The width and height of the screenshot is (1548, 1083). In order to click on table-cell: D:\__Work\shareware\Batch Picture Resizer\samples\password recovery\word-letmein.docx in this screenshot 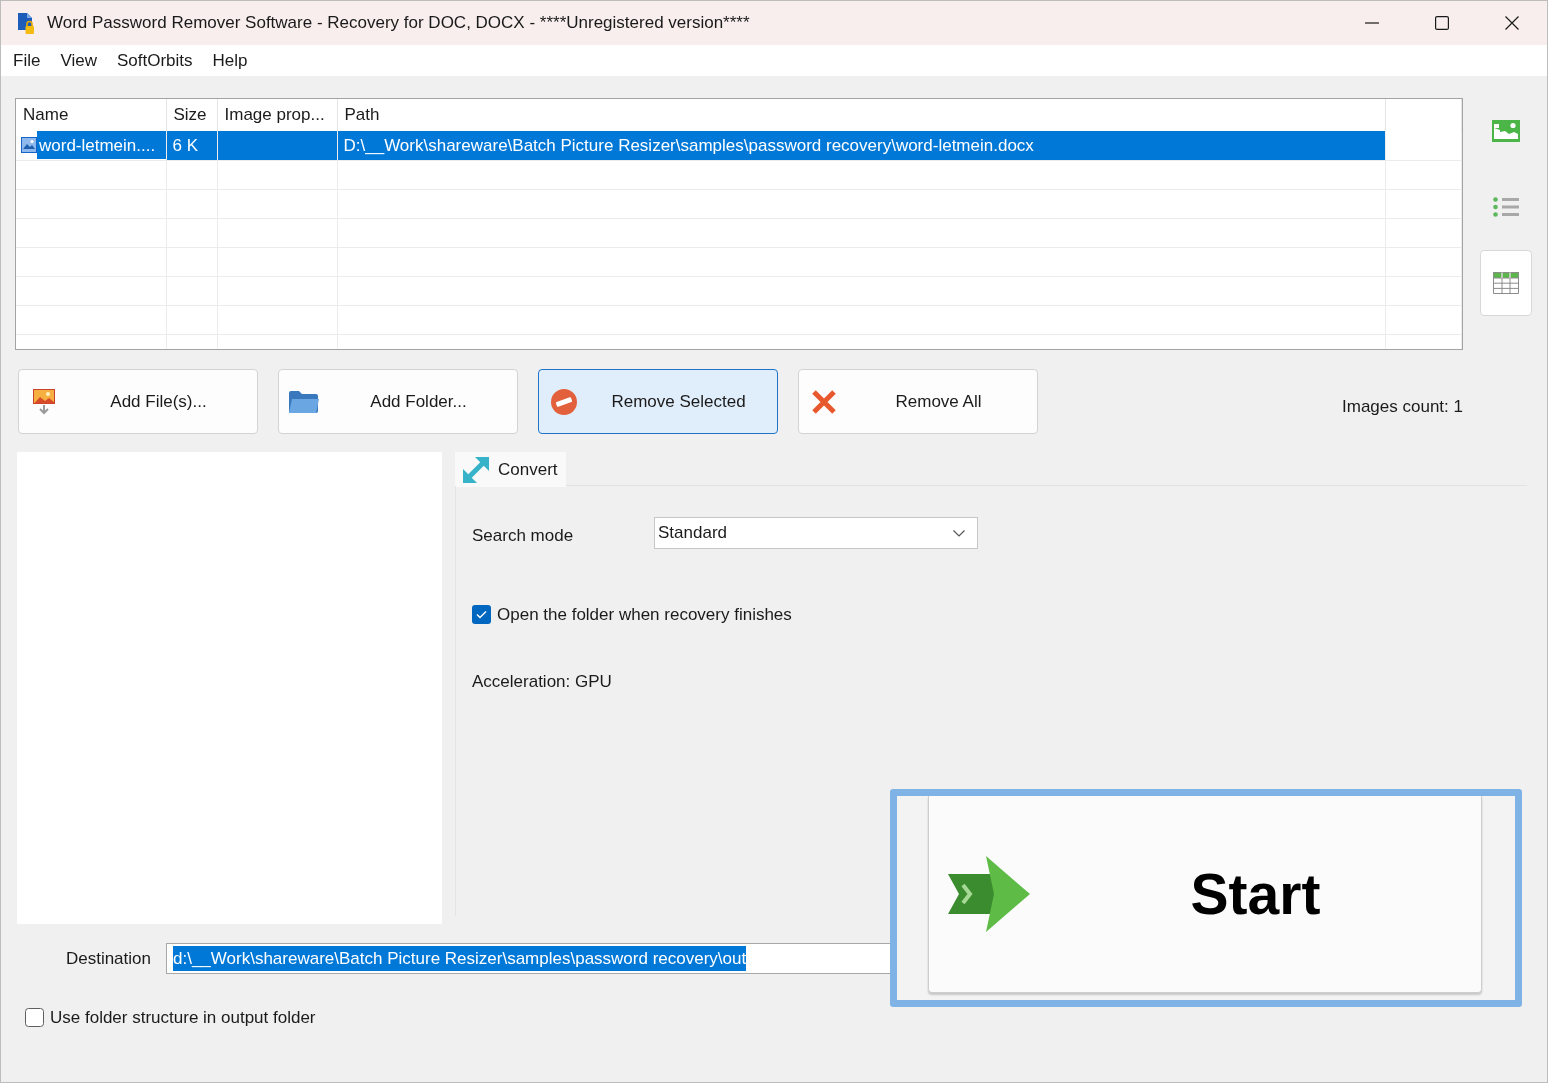, I will do `click(861, 145)`.